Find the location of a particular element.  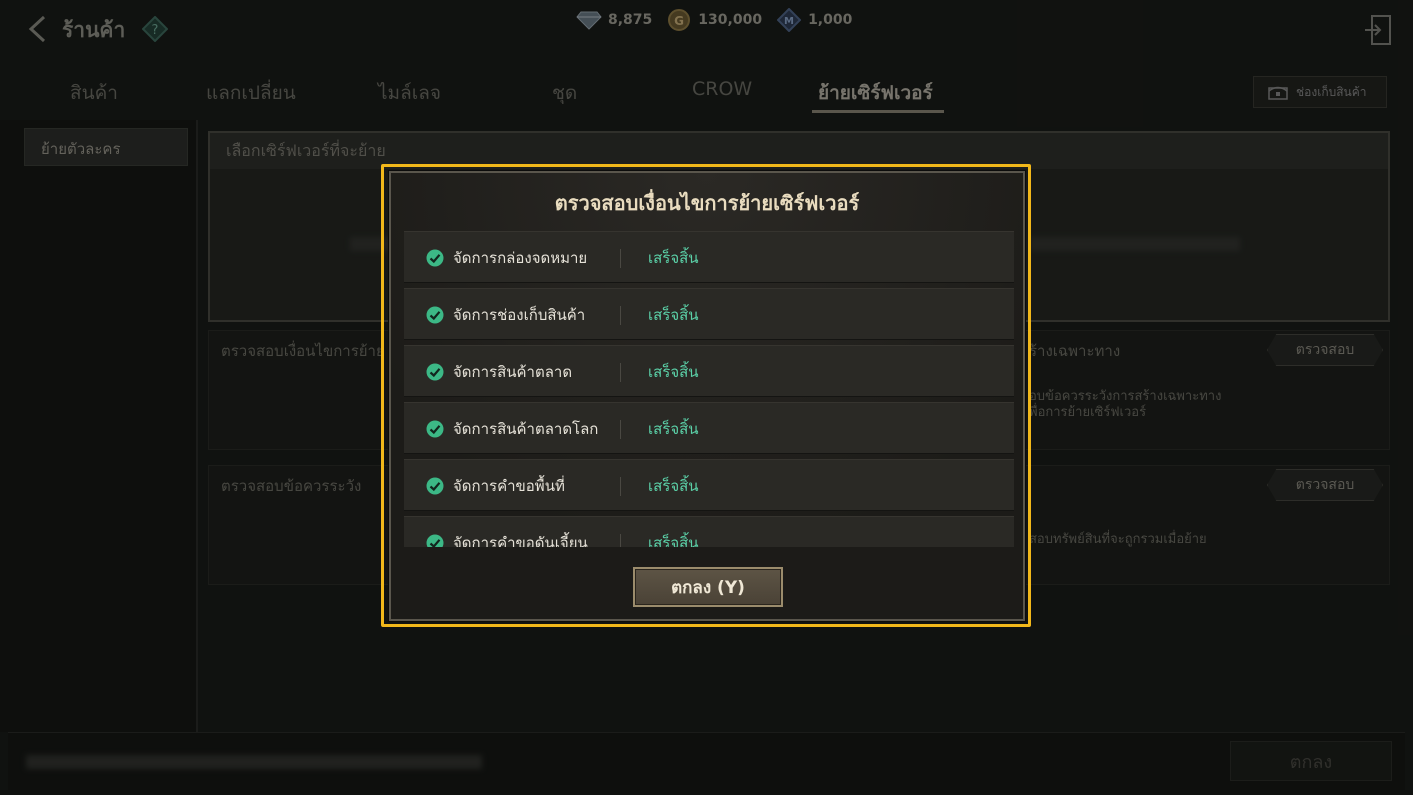

list-item: จัดการคำขอดันเจี้ยน เสร็จสิ้น is located at coordinates (709, 531).